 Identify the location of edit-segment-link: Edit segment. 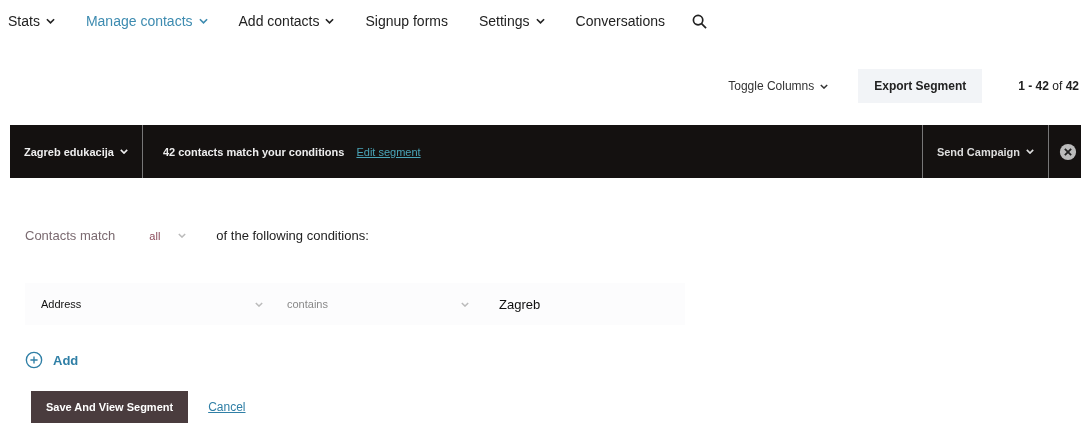
(388, 151).